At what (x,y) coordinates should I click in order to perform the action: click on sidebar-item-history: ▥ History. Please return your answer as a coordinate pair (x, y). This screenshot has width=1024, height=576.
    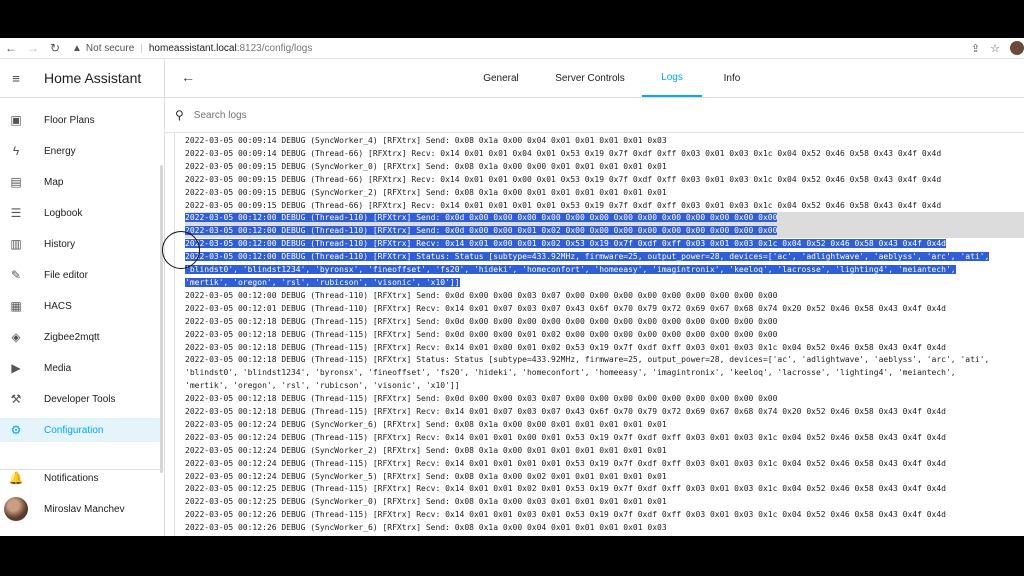
    Looking at the image, I should click on (80, 244).